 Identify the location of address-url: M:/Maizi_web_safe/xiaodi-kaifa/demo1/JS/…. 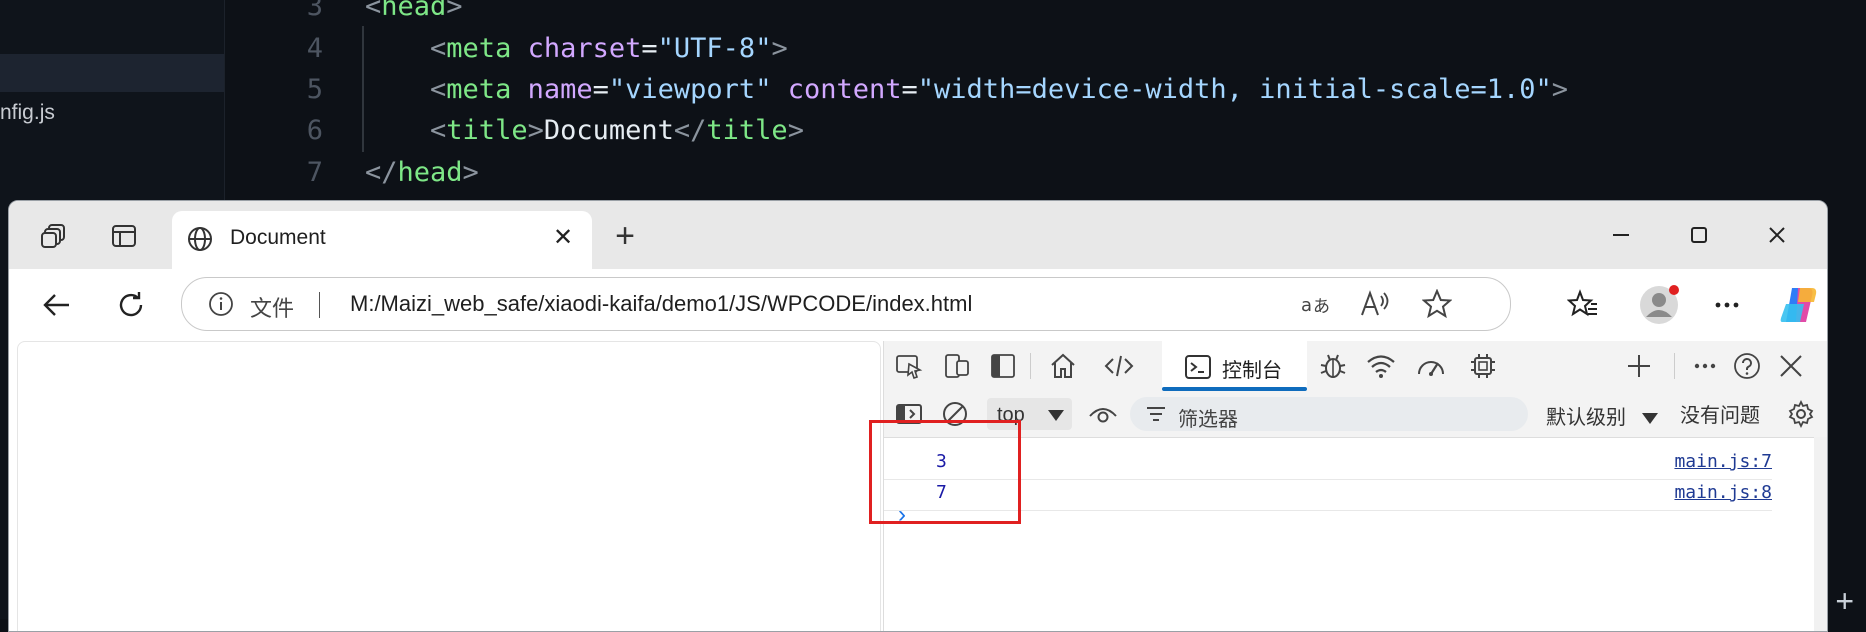
(661, 304).